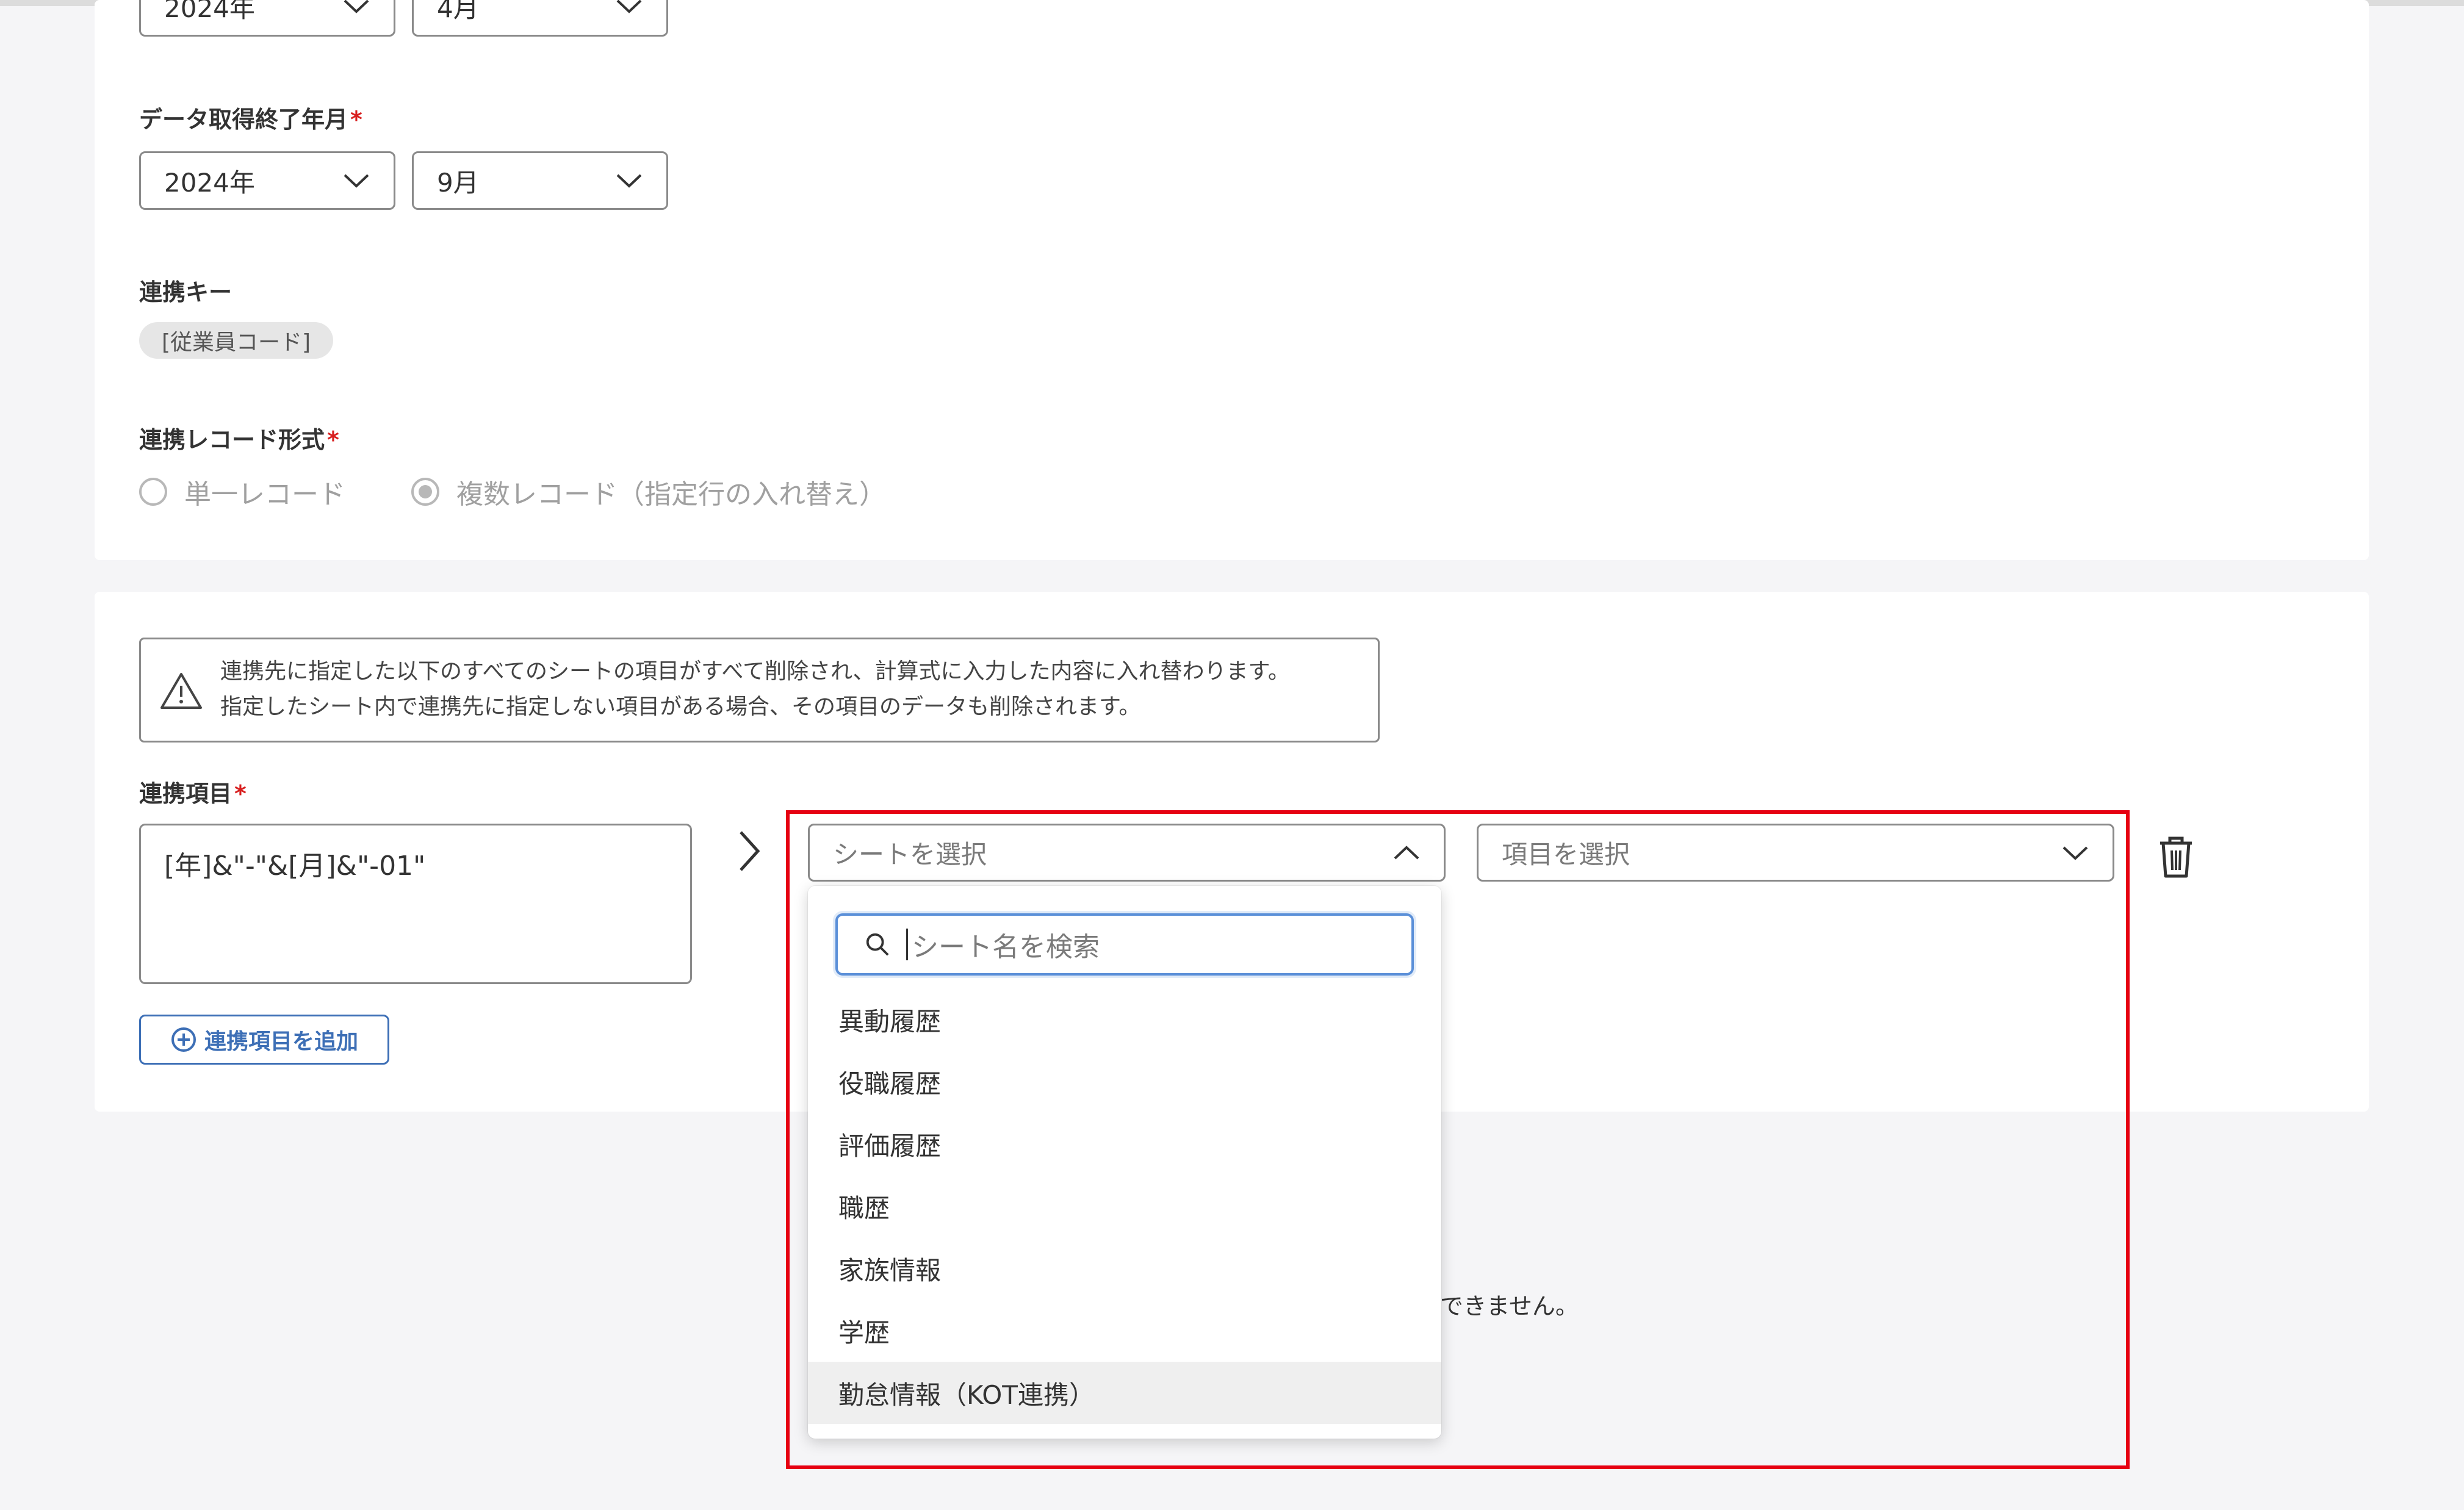 The width and height of the screenshot is (2464, 1510). I want to click on link-key-chip: [従業員コード], so click(236, 341).